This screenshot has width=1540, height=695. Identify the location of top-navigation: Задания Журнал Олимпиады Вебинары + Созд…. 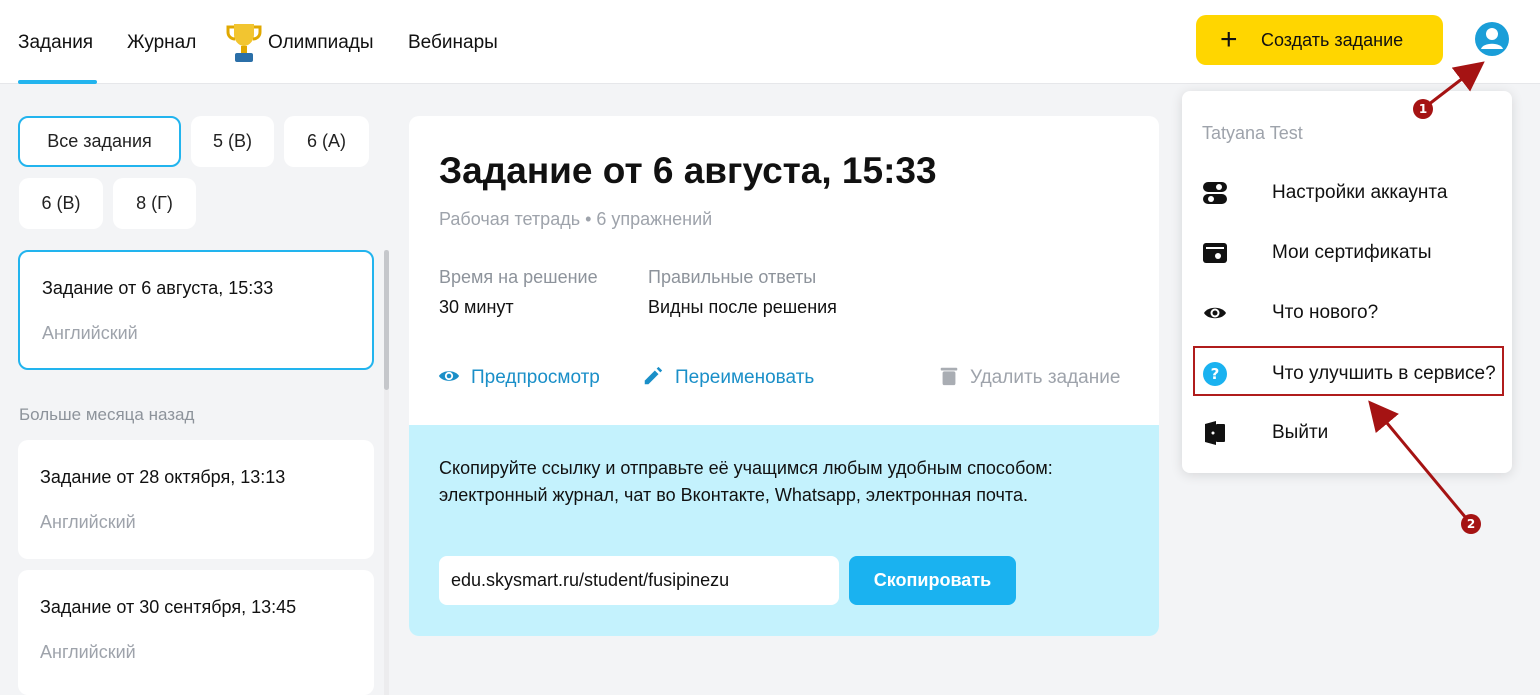
(770, 42).